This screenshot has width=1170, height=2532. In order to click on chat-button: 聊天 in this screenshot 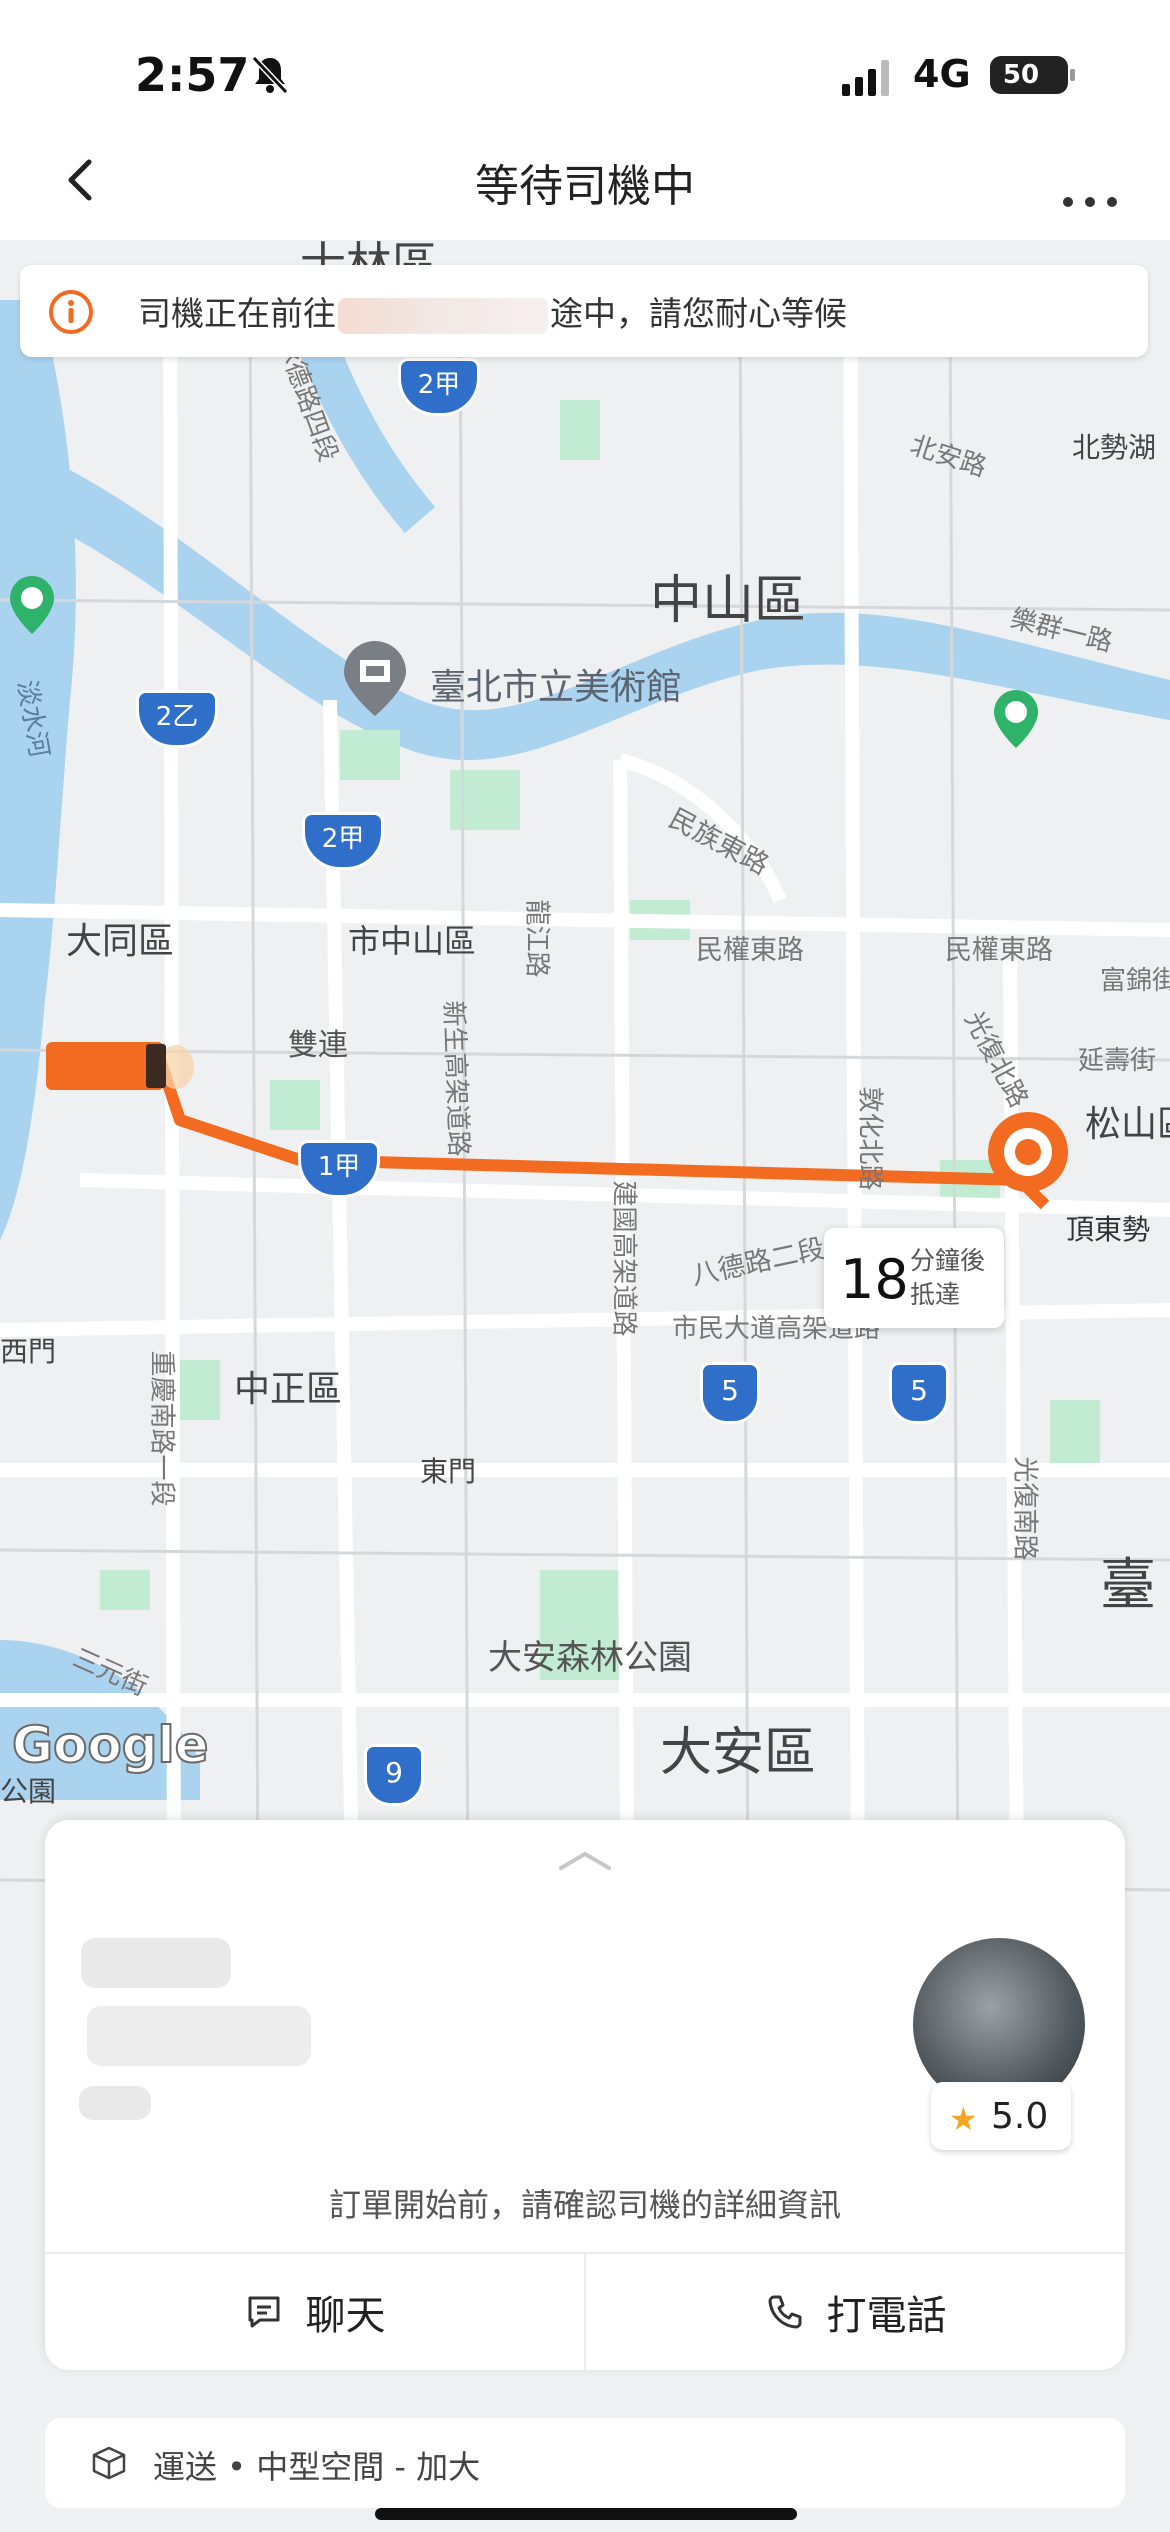, I will do `click(314, 2312)`.